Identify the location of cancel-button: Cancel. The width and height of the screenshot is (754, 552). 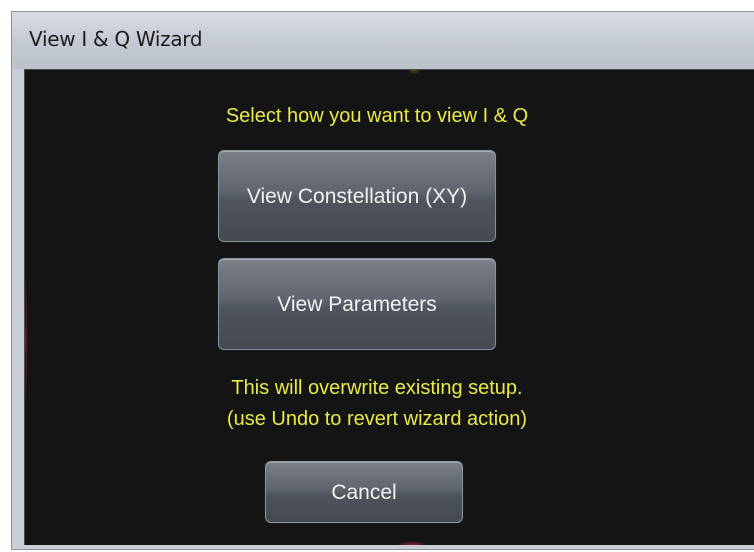
(364, 492).